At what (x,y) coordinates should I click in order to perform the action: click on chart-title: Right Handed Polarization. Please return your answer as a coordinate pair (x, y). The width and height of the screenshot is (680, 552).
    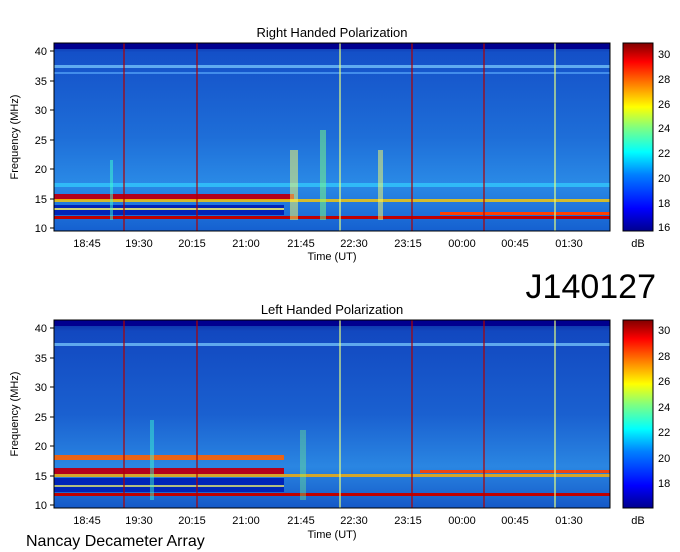
    Looking at the image, I should click on (331, 32).